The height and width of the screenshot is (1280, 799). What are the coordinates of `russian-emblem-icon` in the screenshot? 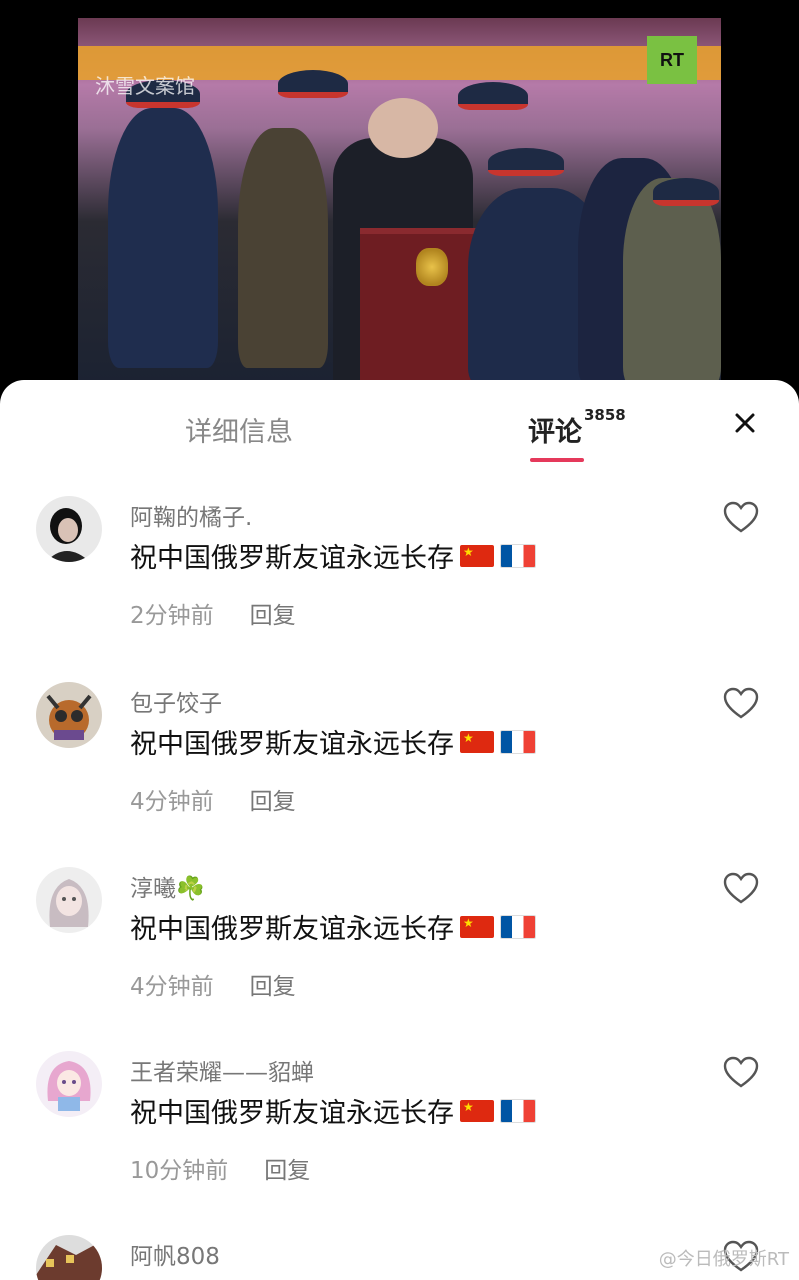 It's located at (432, 267).